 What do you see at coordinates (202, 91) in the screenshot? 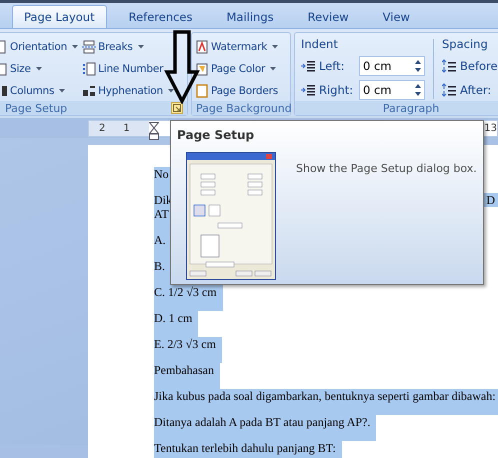
I see `page-borders-icon` at bounding box center [202, 91].